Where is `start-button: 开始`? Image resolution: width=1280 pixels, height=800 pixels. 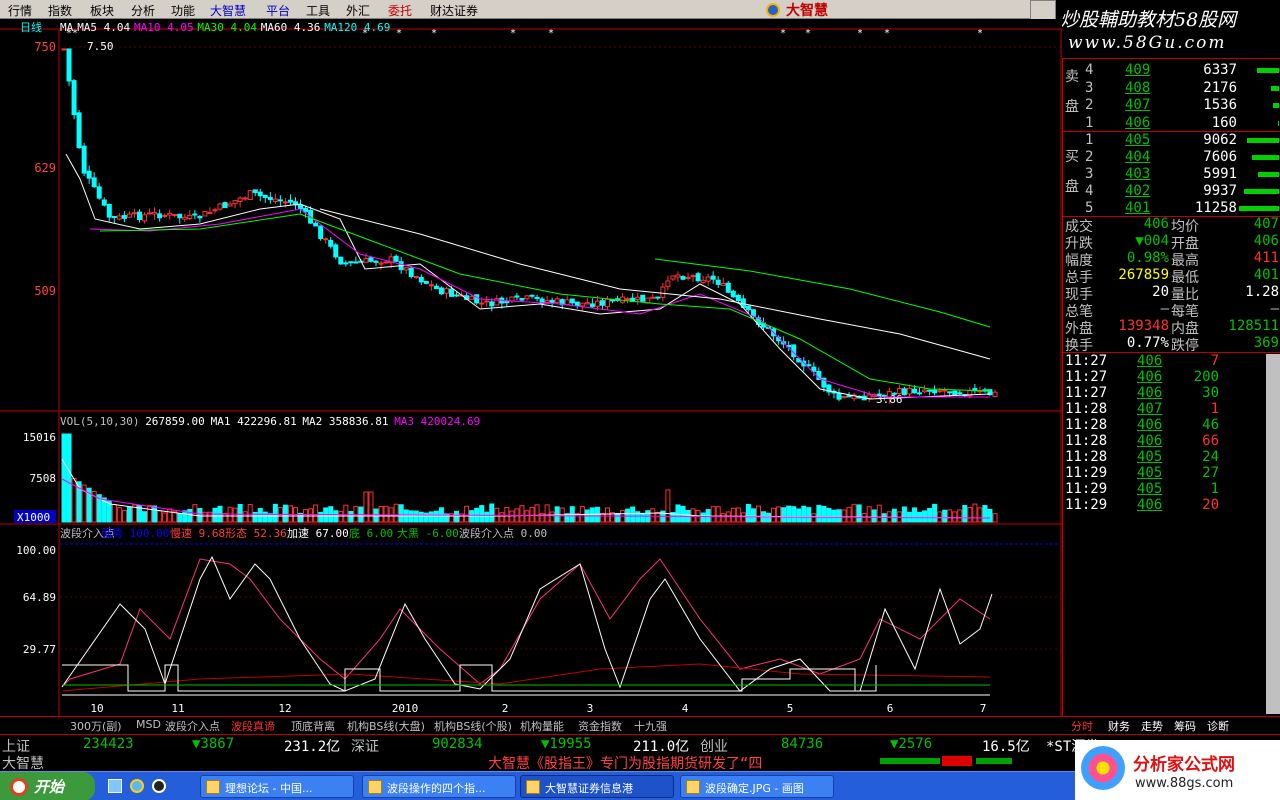
start-button: 开始 is located at coordinates (47, 786).